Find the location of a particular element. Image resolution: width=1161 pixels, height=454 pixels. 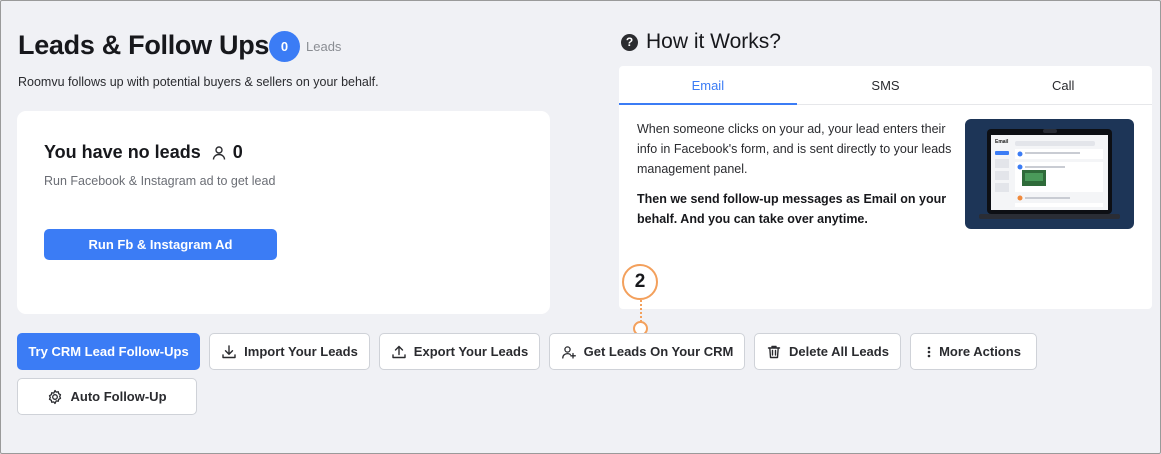

gear-icon is located at coordinates (55, 397).